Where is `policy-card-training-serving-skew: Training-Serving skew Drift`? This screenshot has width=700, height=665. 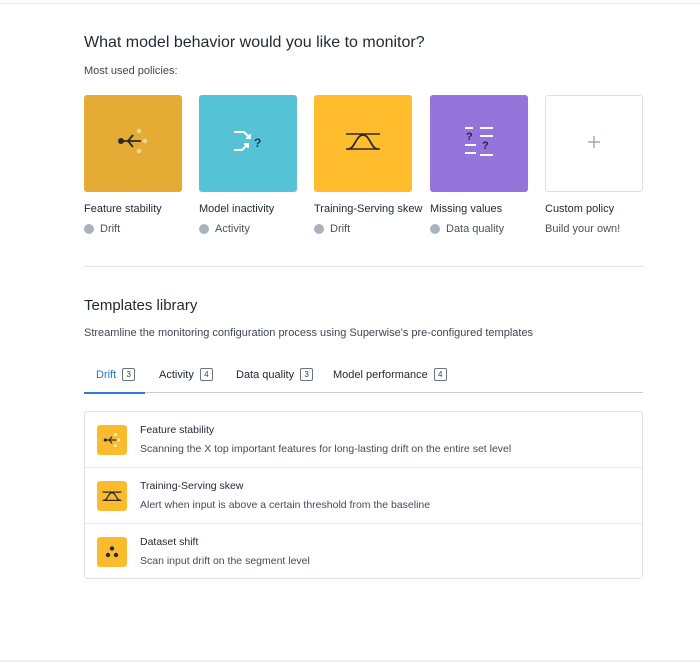 policy-card-training-serving-skew: Training-Serving skew Drift is located at coordinates (368, 170).